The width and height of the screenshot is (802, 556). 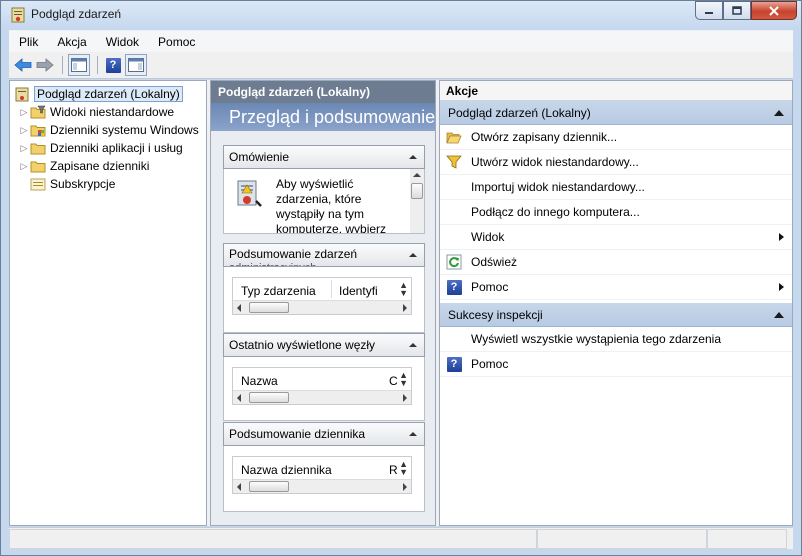 What do you see at coordinates (259, 157) in the screenshot?
I see `section-title: Omówienie` at bounding box center [259, 157].